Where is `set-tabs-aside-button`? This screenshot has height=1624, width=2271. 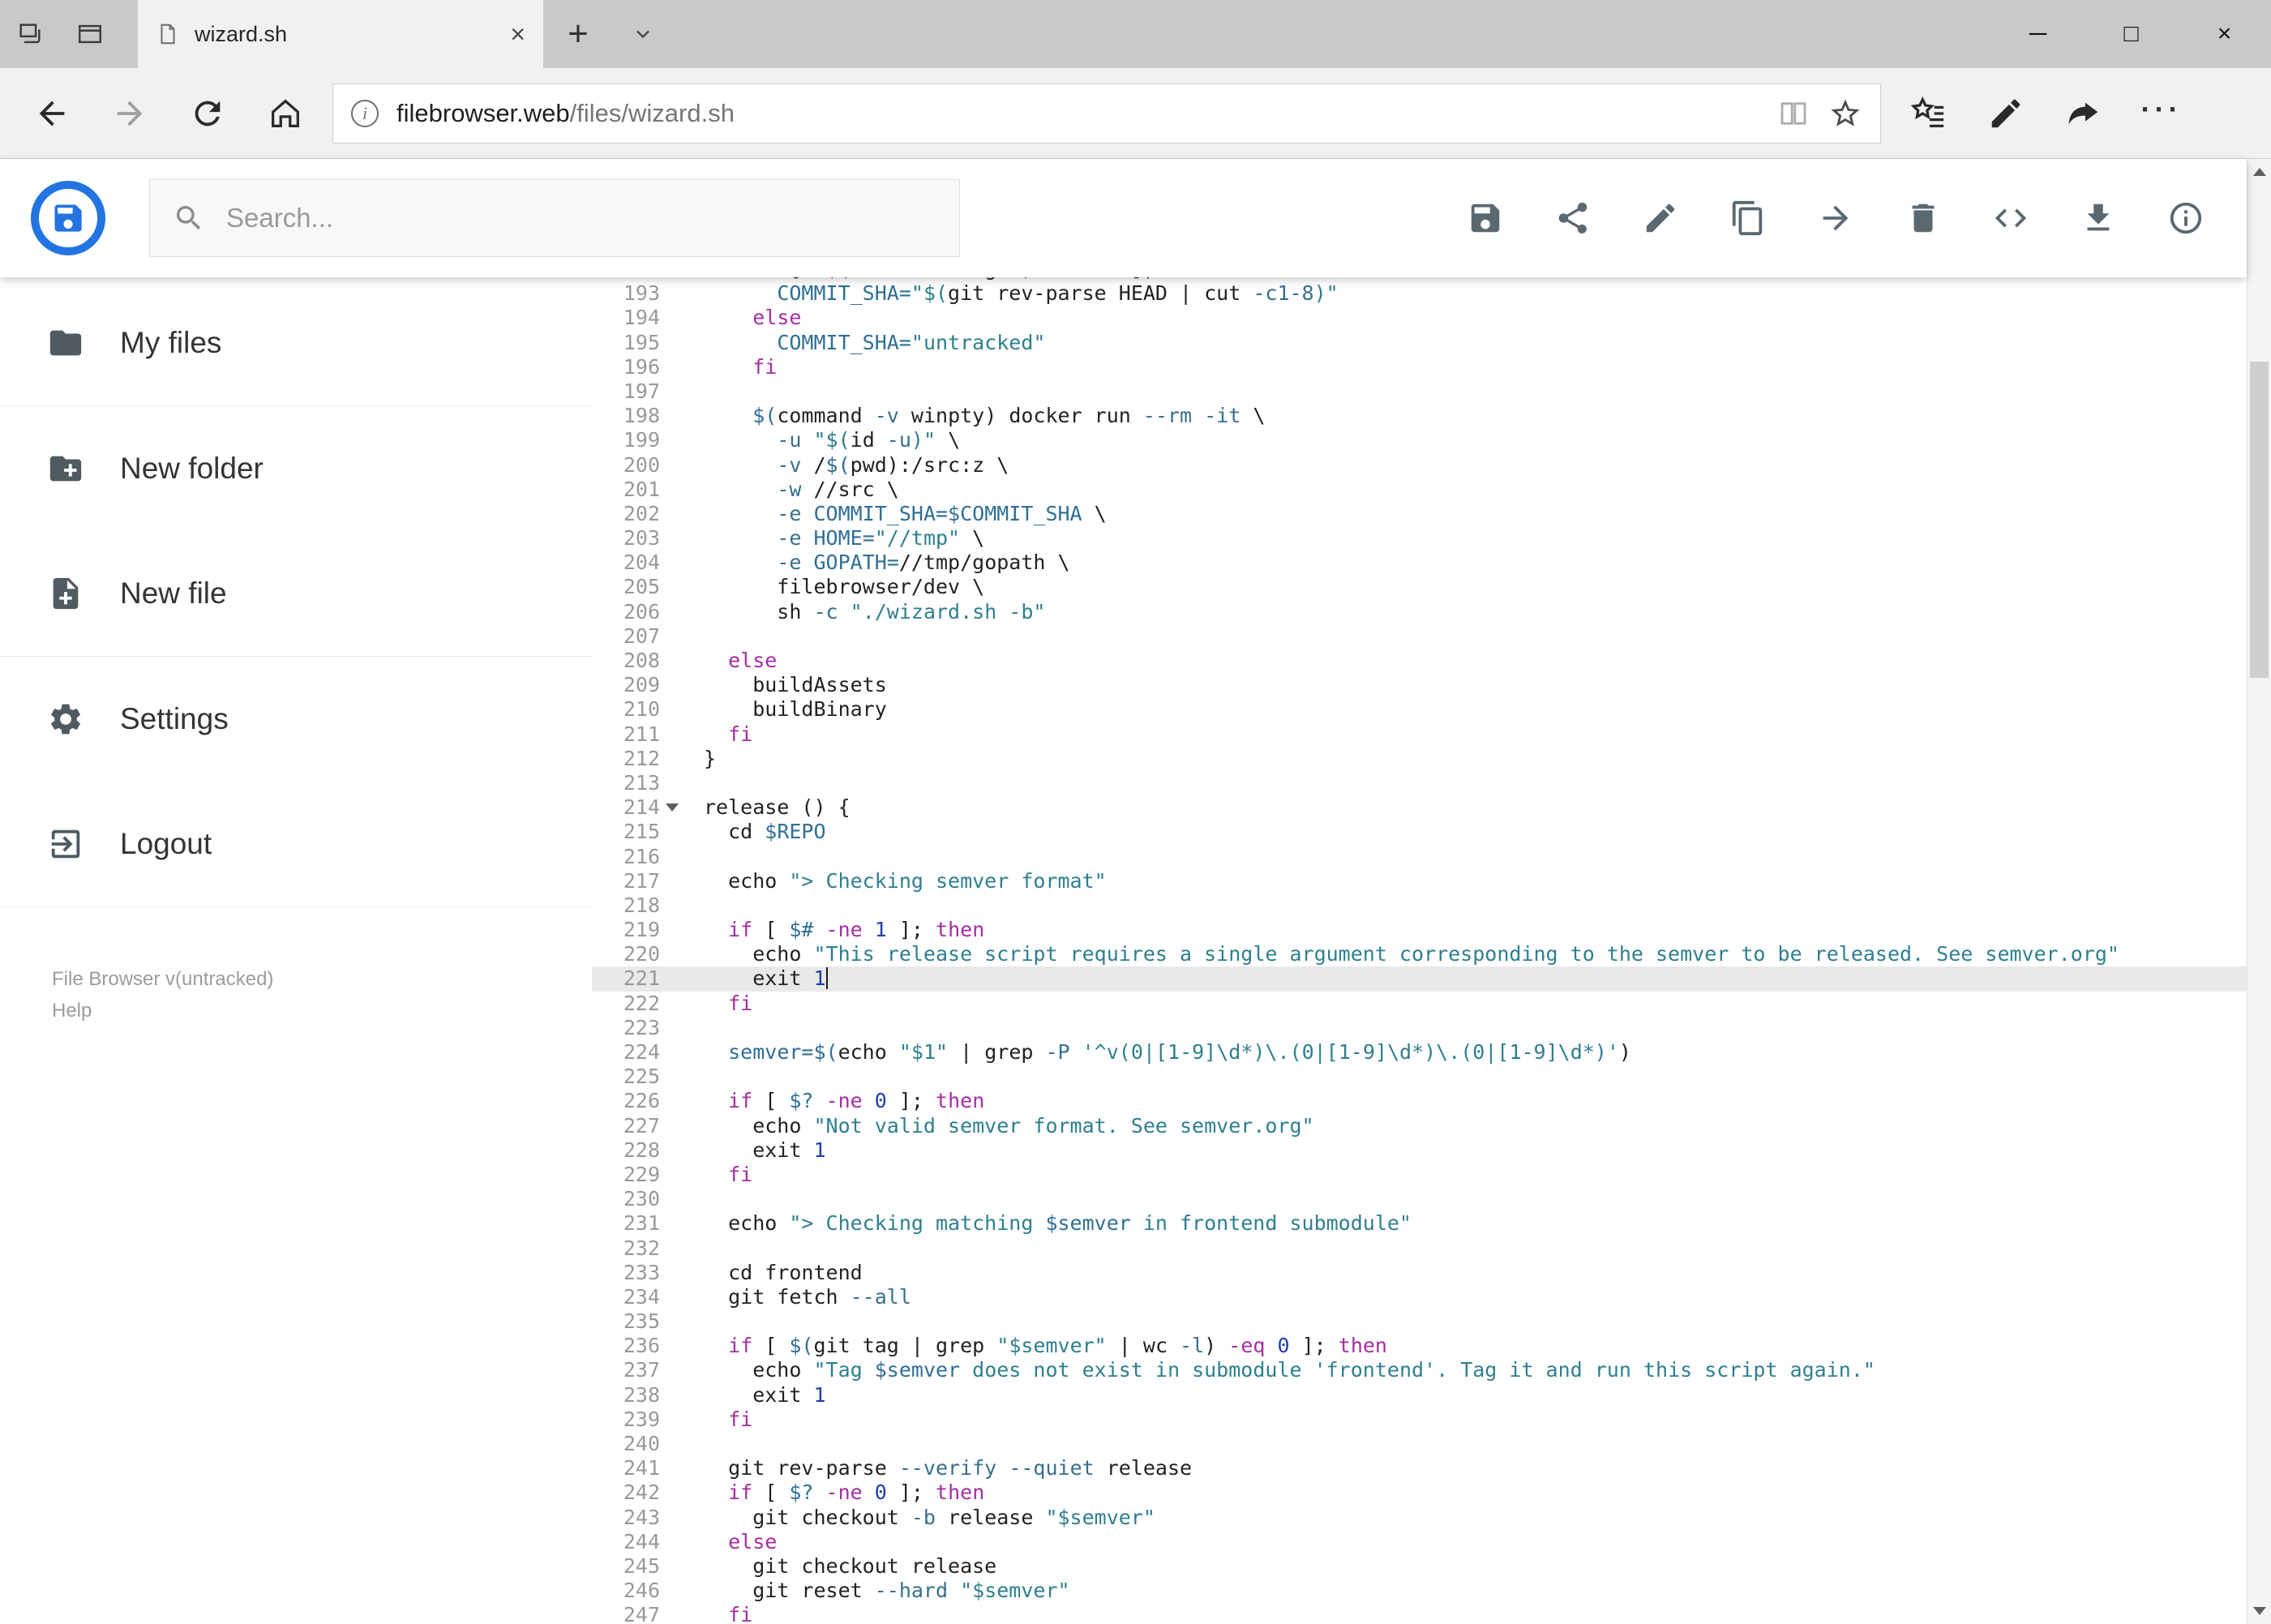 set-tabs-aside-button is located at coordinates (30, 34).